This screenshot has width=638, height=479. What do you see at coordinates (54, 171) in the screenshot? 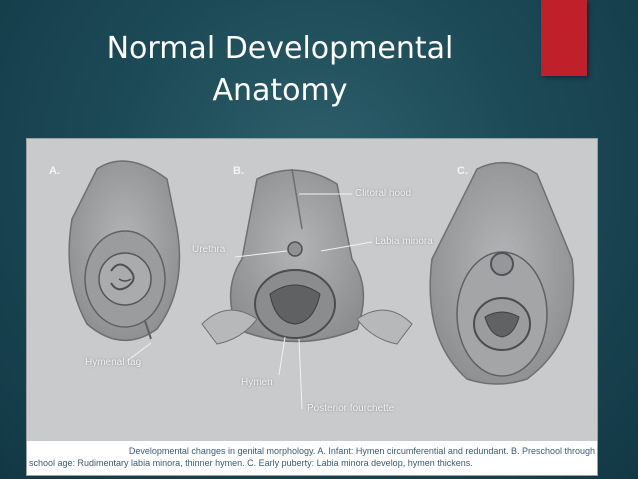
I see `panel-label-a: A.` at bounding box center [54, 171].